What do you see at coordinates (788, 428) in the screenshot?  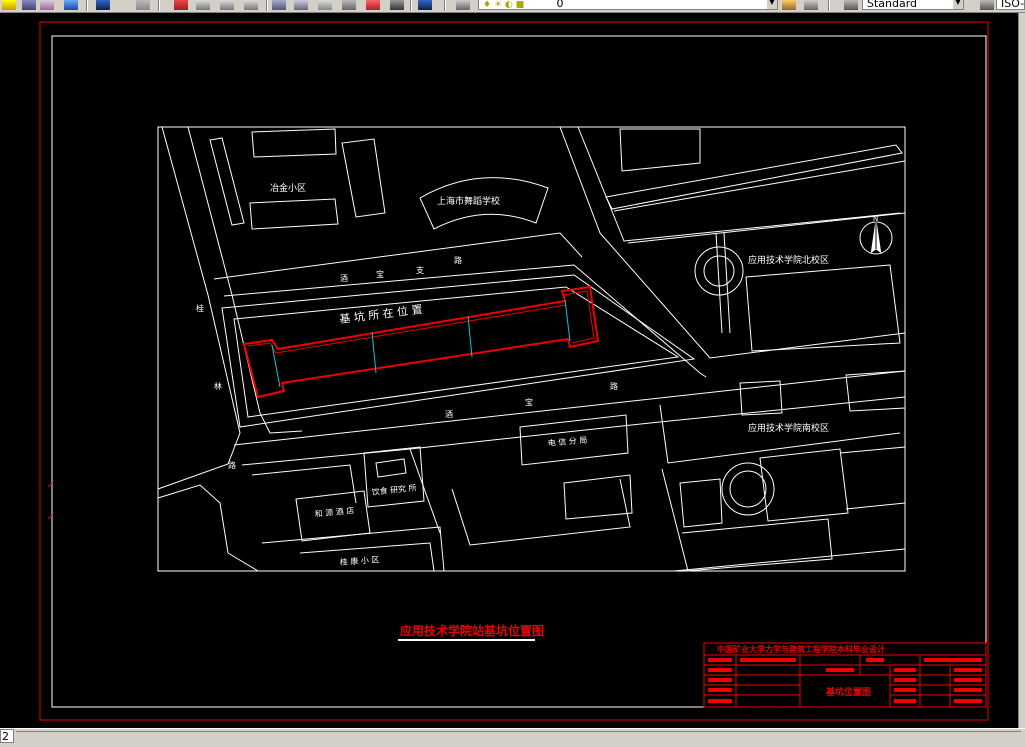 I see `label-south-campus: 应用技术学院南校区` at bounding box center [788, 428].